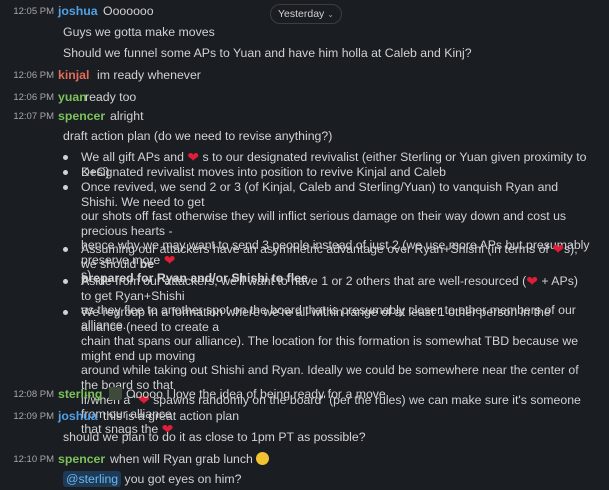 Image resolution: width=609 pixels, height=490 pixels. I want to click on thinking-face-icon, so click(262, 458).